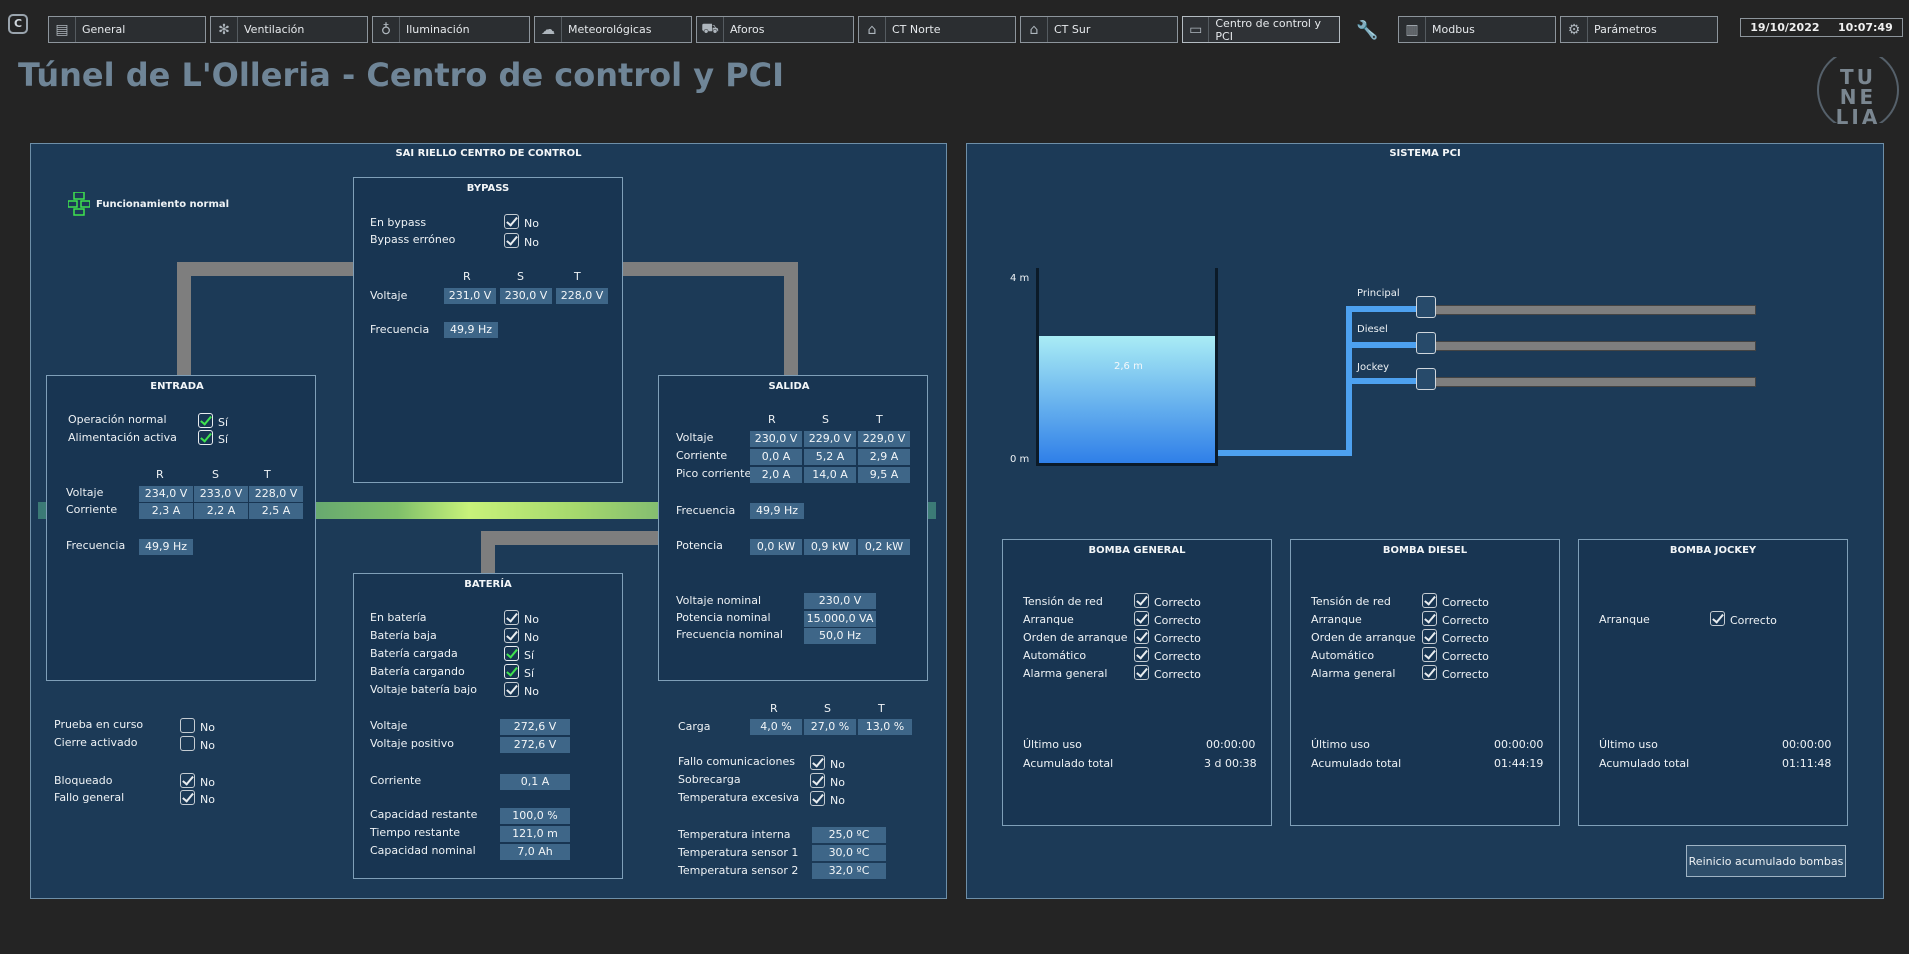 This screenshot has width=1909, height=954. I want to click on cierre-activado-label: Cierre activado, so click(96, 742).